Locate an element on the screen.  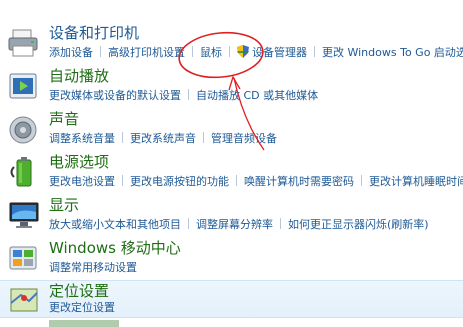
common-mobility-settings-link: 调整常用移动设置 is located at coordinates (93, 267).